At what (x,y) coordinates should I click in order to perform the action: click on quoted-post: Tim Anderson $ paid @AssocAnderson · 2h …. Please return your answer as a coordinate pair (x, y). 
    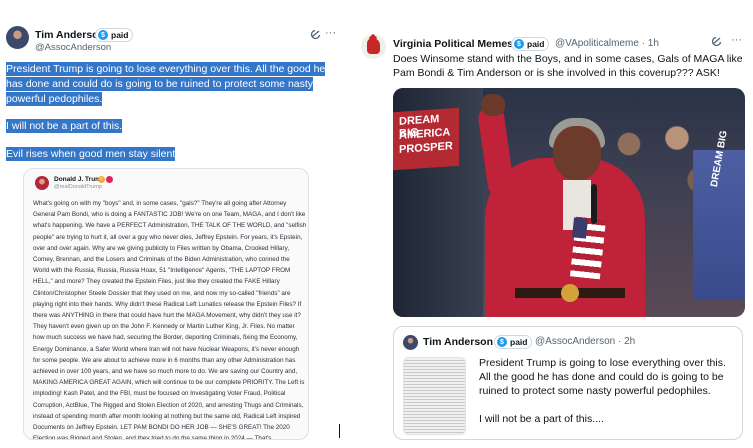
    Looking at the image, I should click on (568, 383).